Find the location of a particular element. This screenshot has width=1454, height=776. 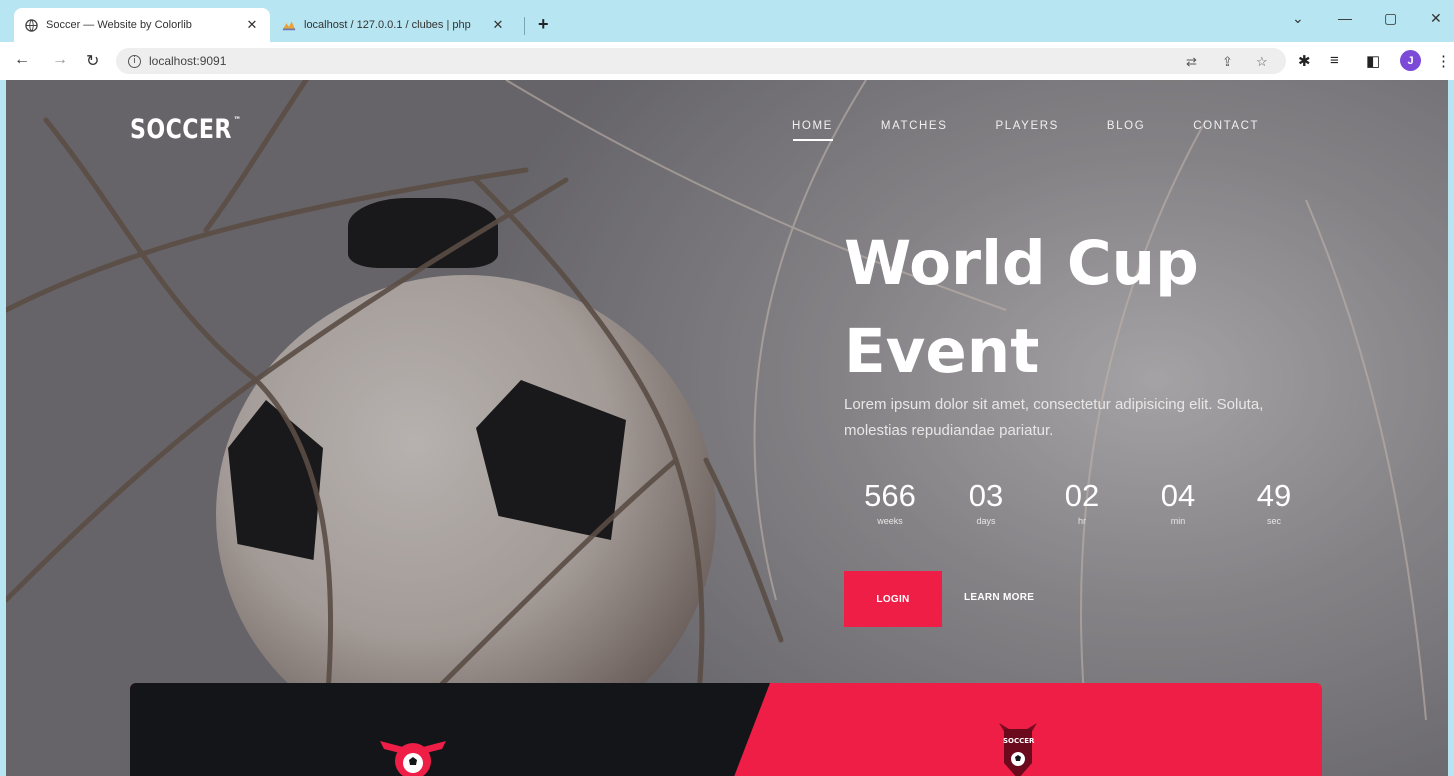

learn-more-link: LEARN MORE is located at coordinates (999, 597).